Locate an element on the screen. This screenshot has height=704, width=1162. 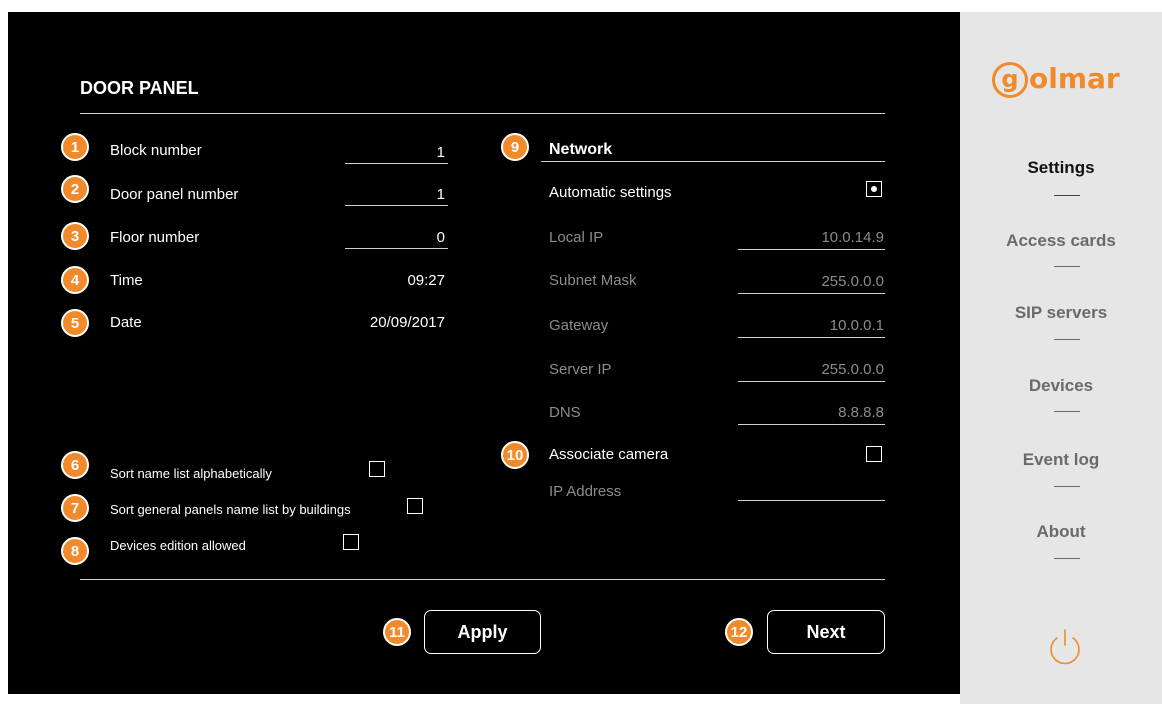
nav-sip-servers: SIP servers is located at coordinates (1061, 313).